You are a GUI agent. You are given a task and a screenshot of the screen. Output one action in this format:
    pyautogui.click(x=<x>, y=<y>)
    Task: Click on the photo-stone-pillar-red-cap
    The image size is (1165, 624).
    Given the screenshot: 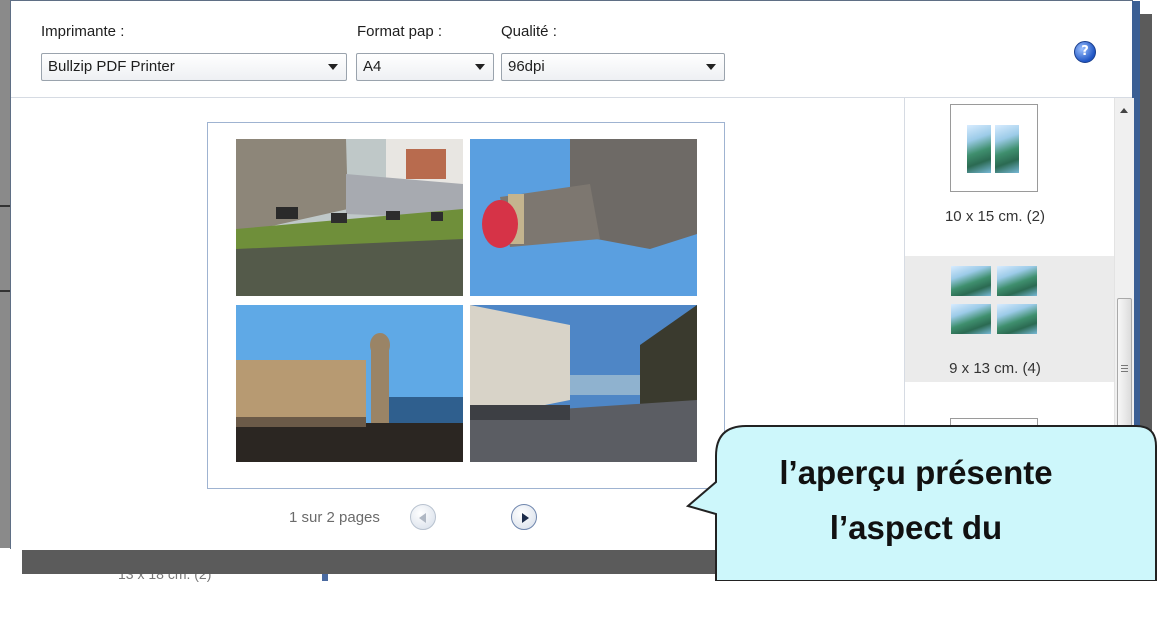 What is the action you would take?
    pyautogui.click(x=583, y=217)
    